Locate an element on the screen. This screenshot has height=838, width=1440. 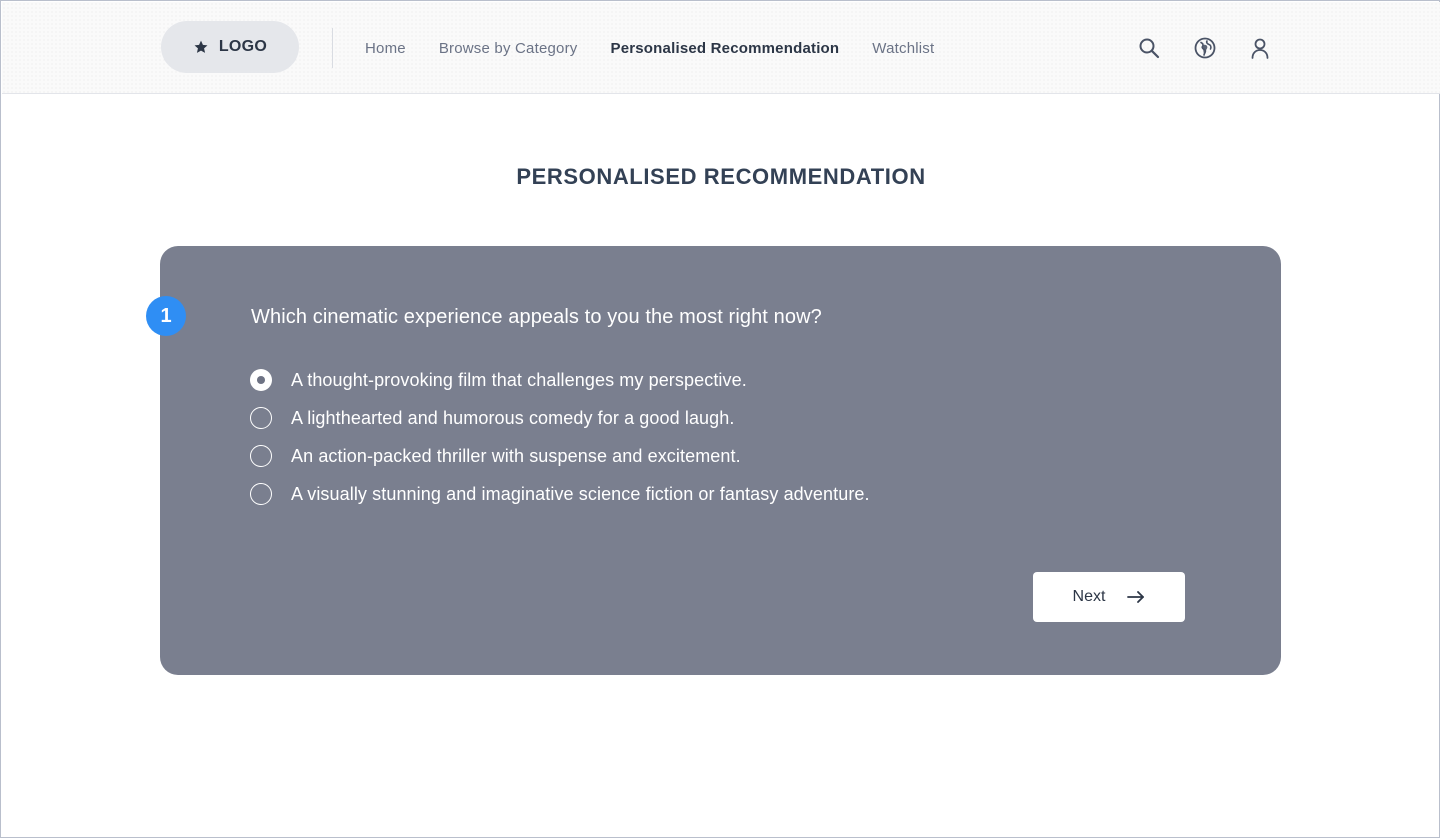
nav-item-watchlist: Watchlist is located at coordinates (903, 48).